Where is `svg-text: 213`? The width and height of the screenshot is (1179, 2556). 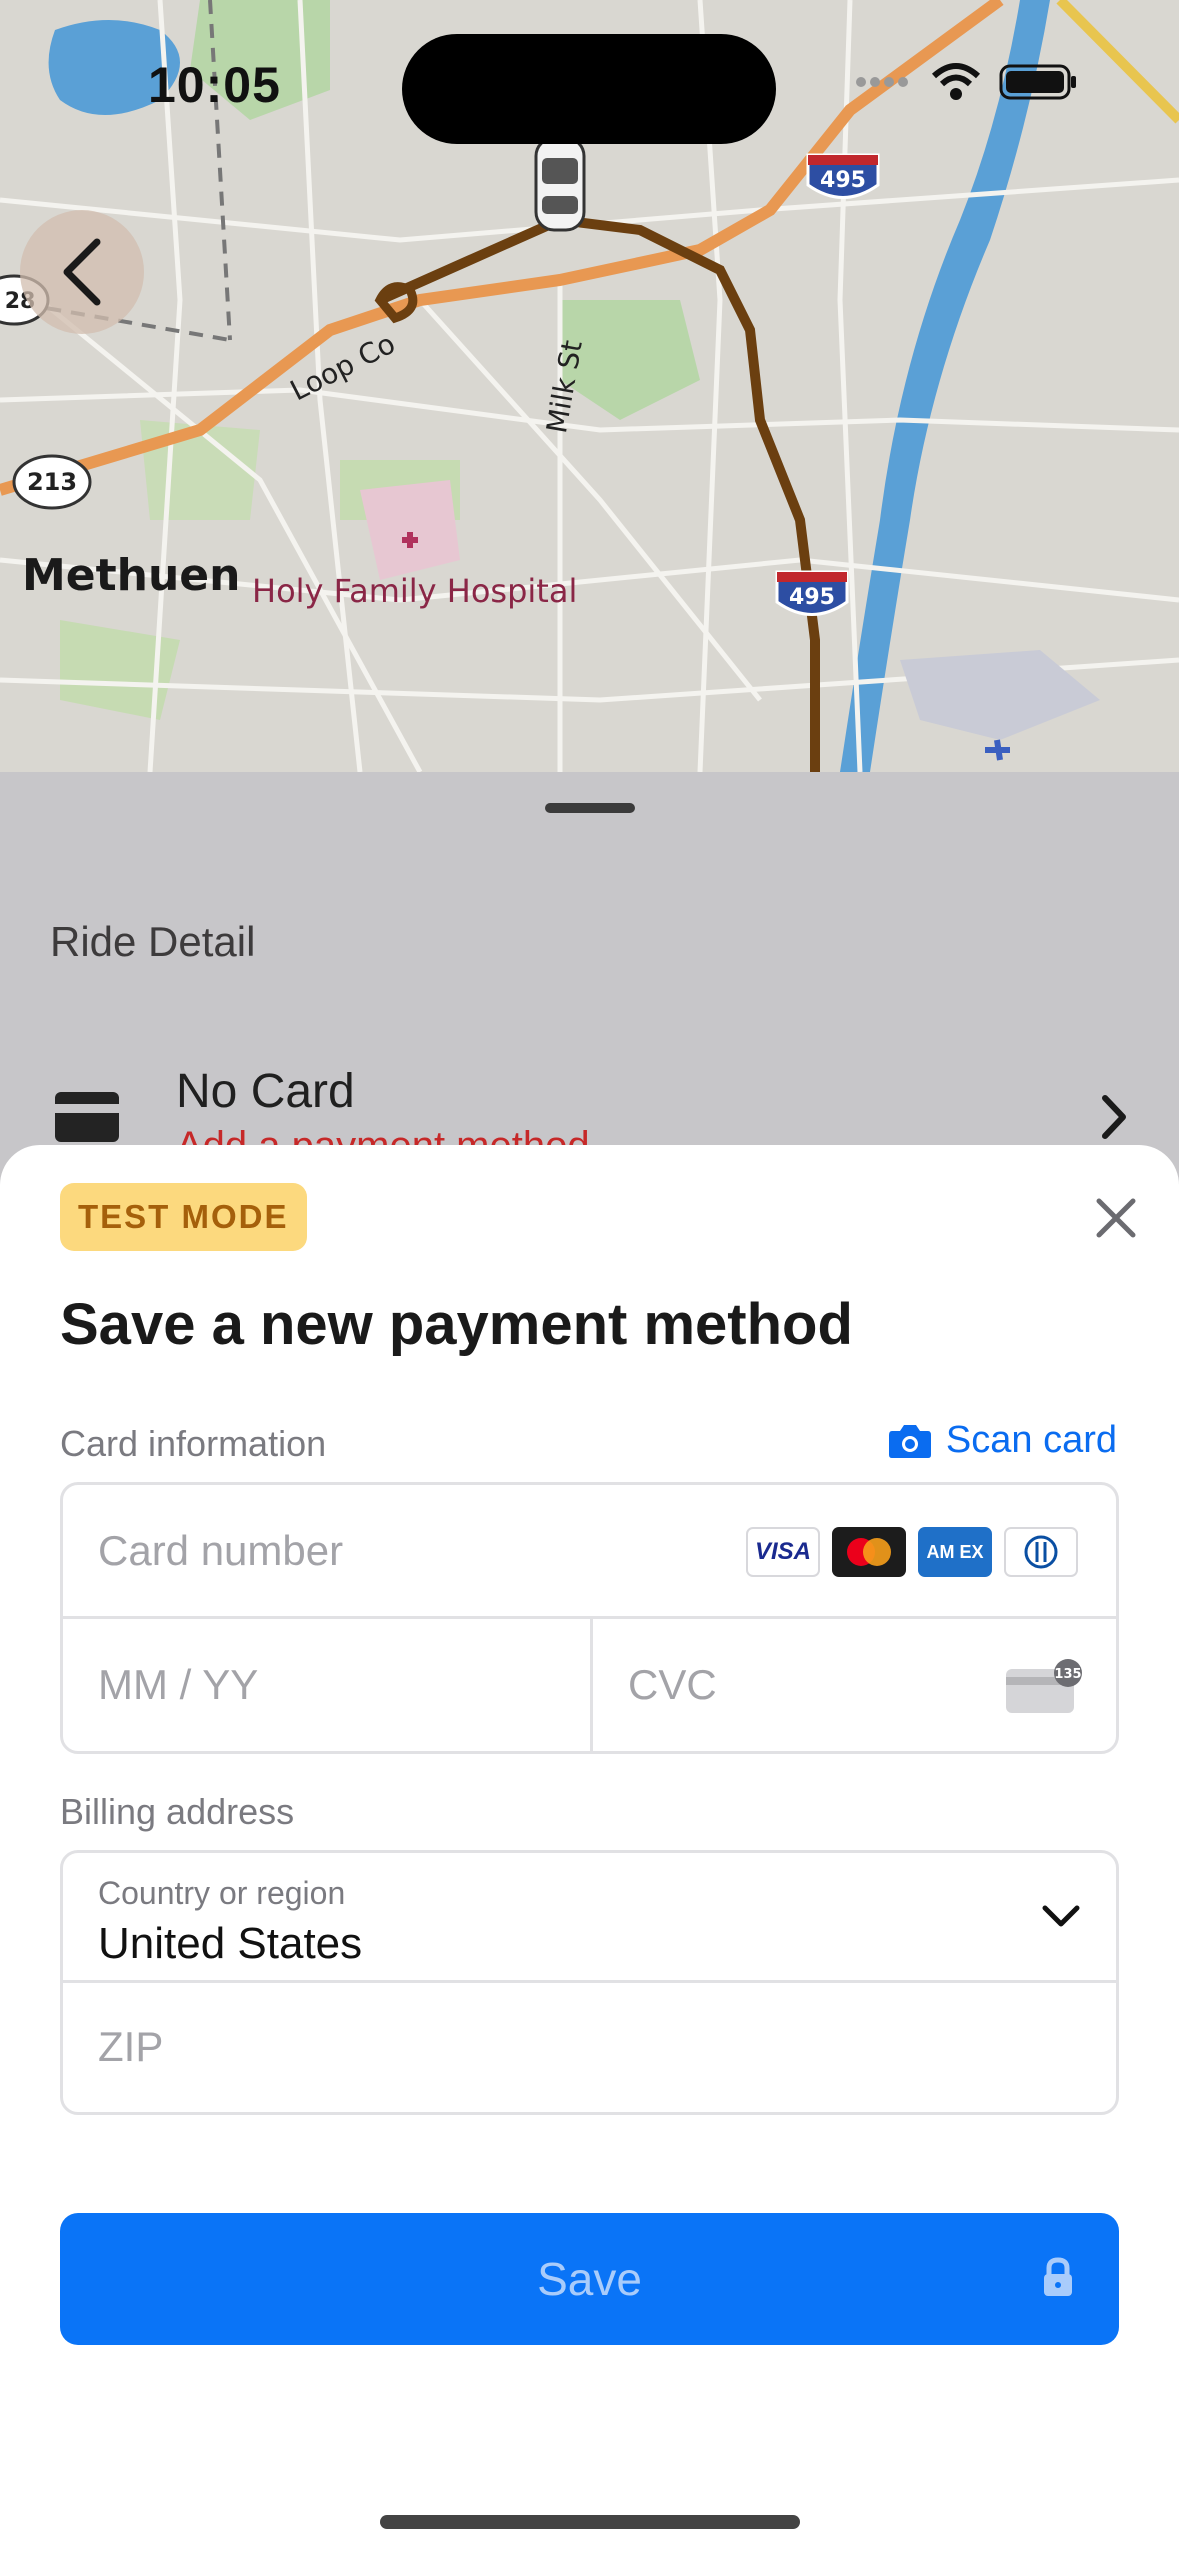
svg-text: 213 is located at coordinates (52, 482).